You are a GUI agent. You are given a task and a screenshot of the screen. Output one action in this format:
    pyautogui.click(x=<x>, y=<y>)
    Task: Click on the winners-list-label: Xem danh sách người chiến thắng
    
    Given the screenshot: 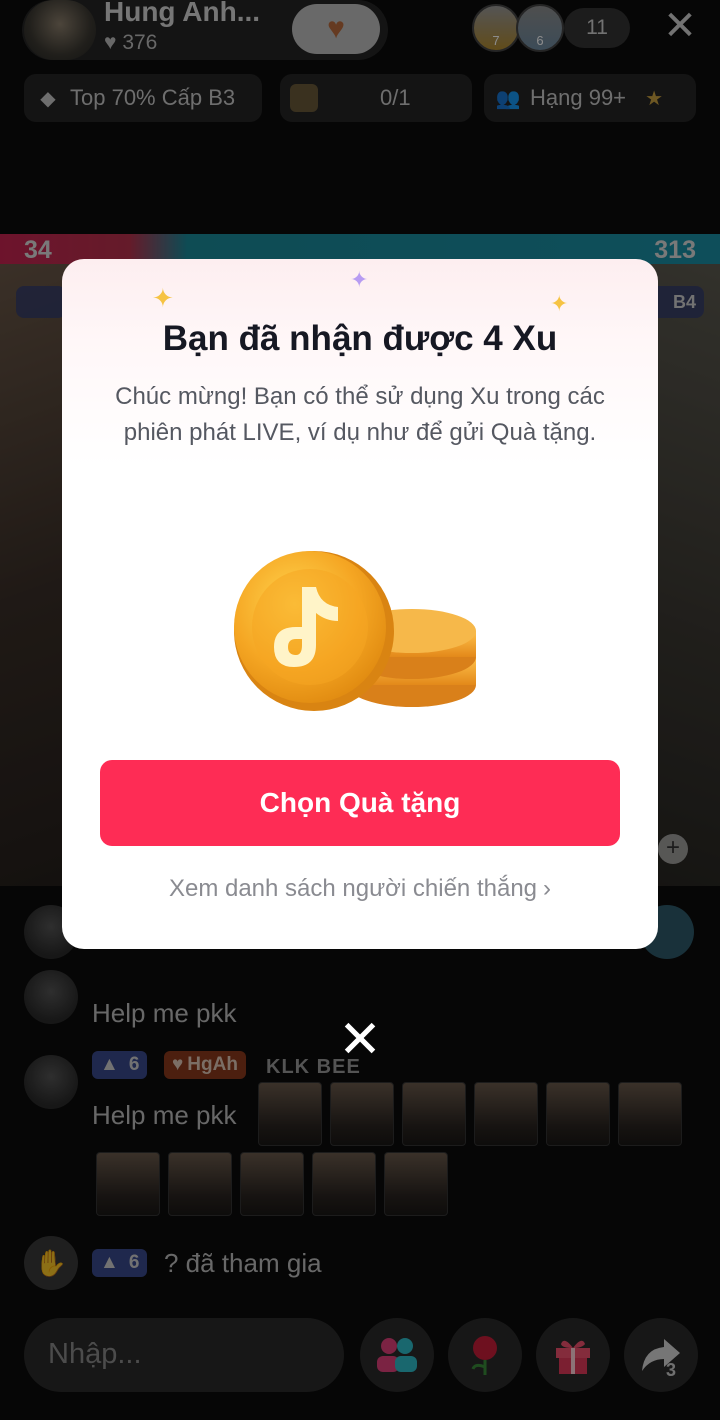 What is the action you would take?
    pyautogui.click(x=353, y=888)
    